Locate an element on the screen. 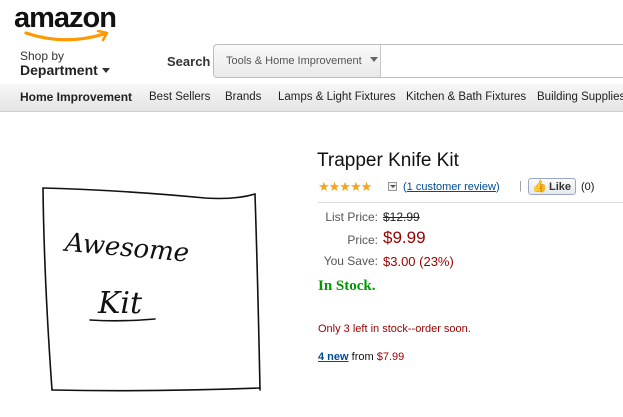 Image resolution: width=623 pixels, height=417 pixels. customer-reviews-link: (1 customer review) is located at coordinates (451, 187).